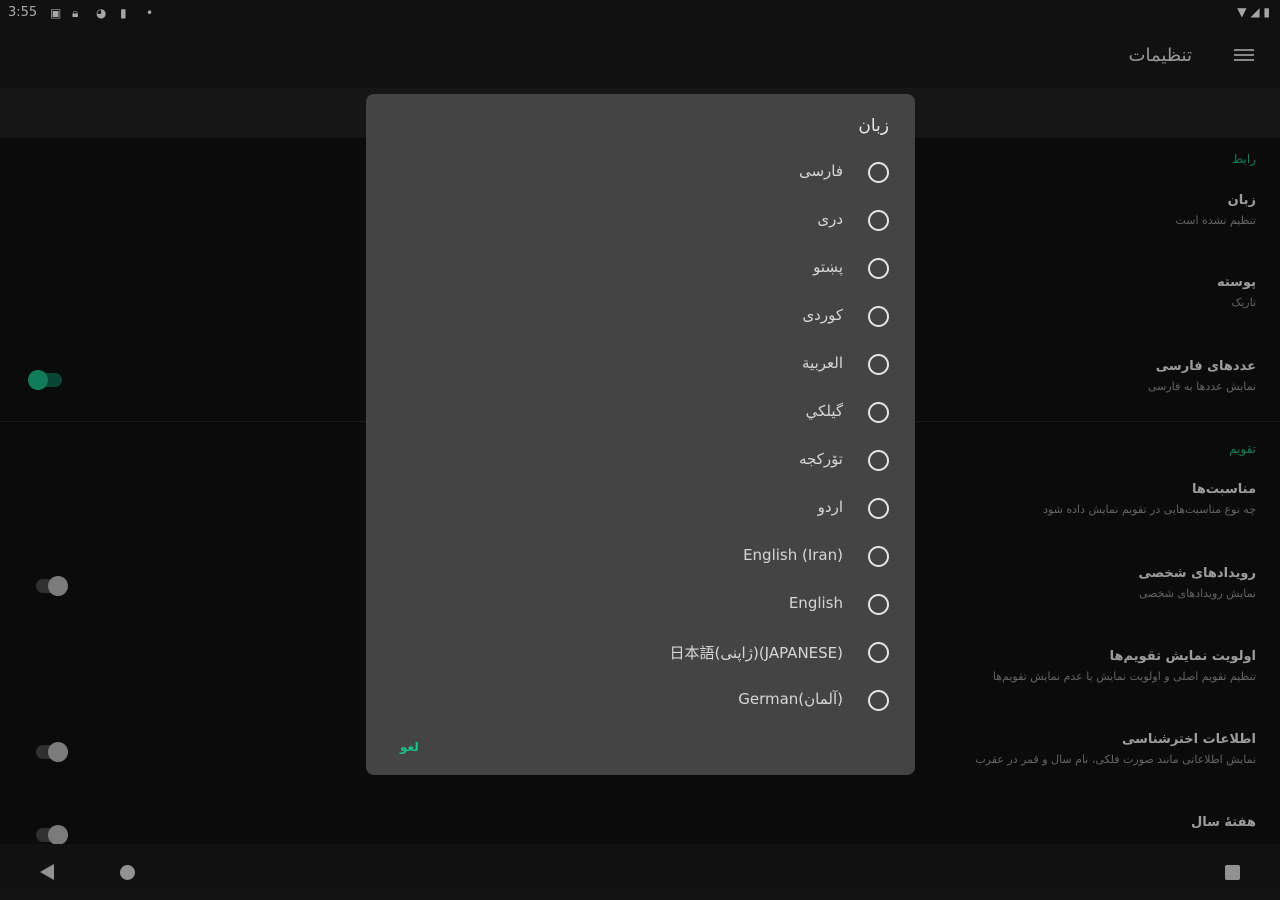 The image size is (1280, 900). Describe the element at coordinates (639, 172) in the screenshot. I see `language-option-farsi: فارسی` at that location.